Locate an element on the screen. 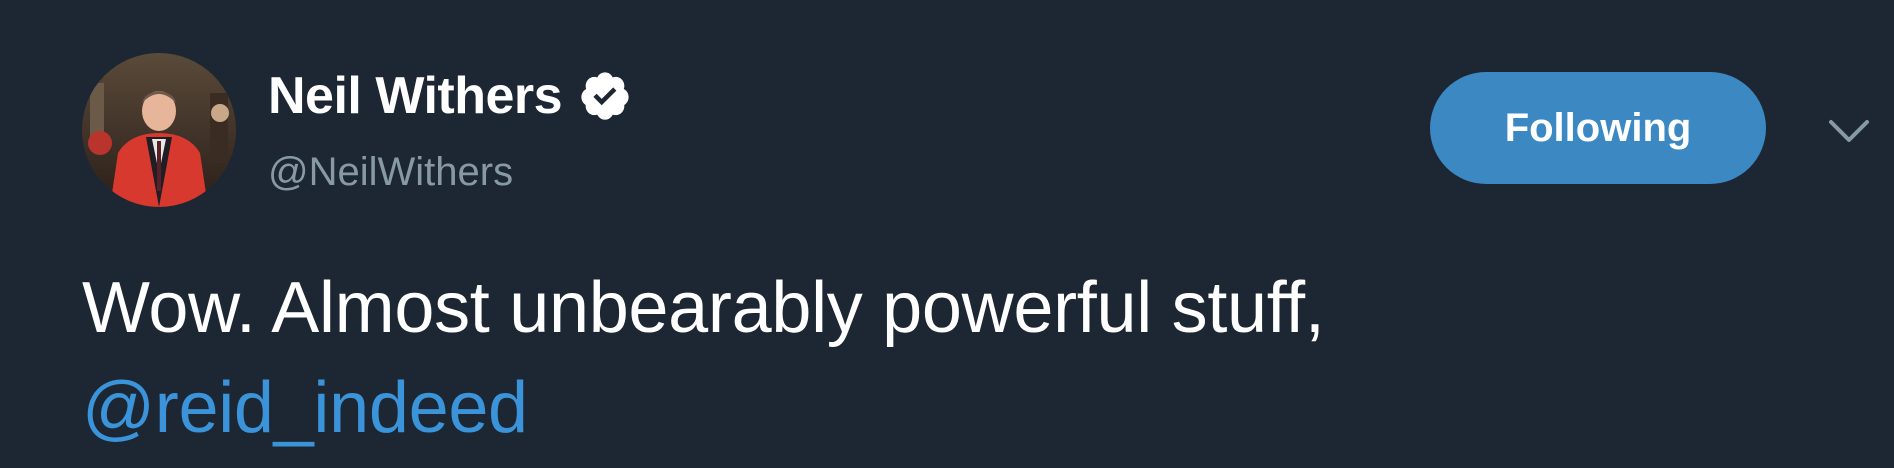 The width and height of the screenshot is (1894, 468). display-name: Neil Withers is located at coordinates (415, 96).